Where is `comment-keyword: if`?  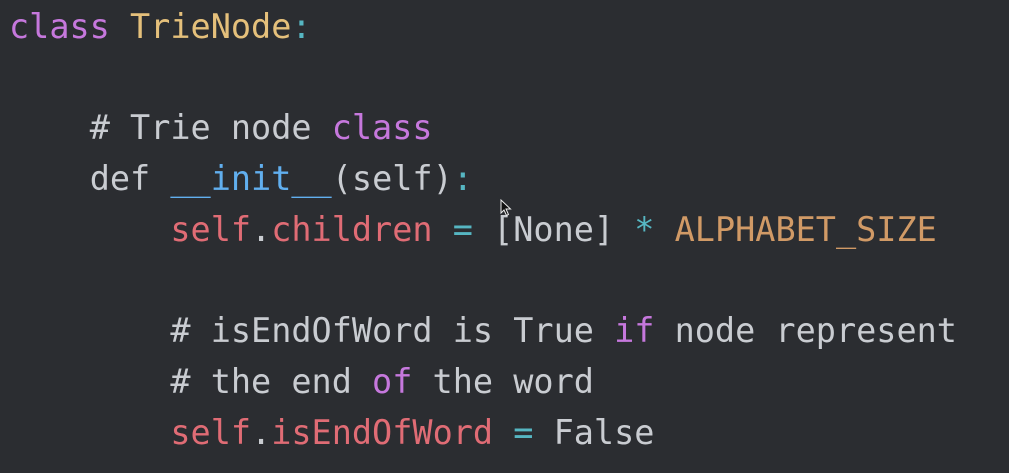 comment-keyword: if is located at coordinates (634, 330).